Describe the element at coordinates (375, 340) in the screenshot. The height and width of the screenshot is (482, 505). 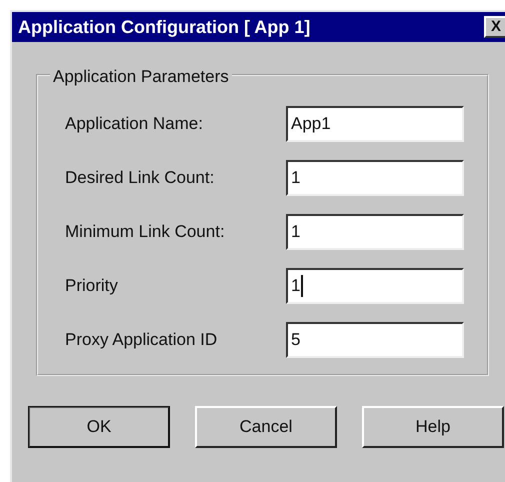
I see `input-field: 5` at that location.